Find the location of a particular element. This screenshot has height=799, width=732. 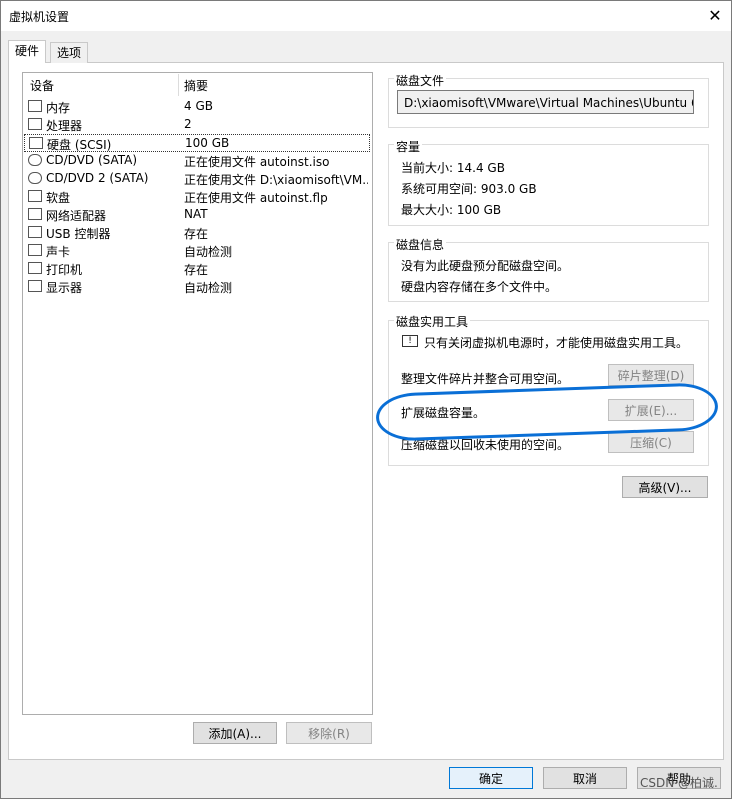

close-icon: ✕ is located at coordinates (715, 16).